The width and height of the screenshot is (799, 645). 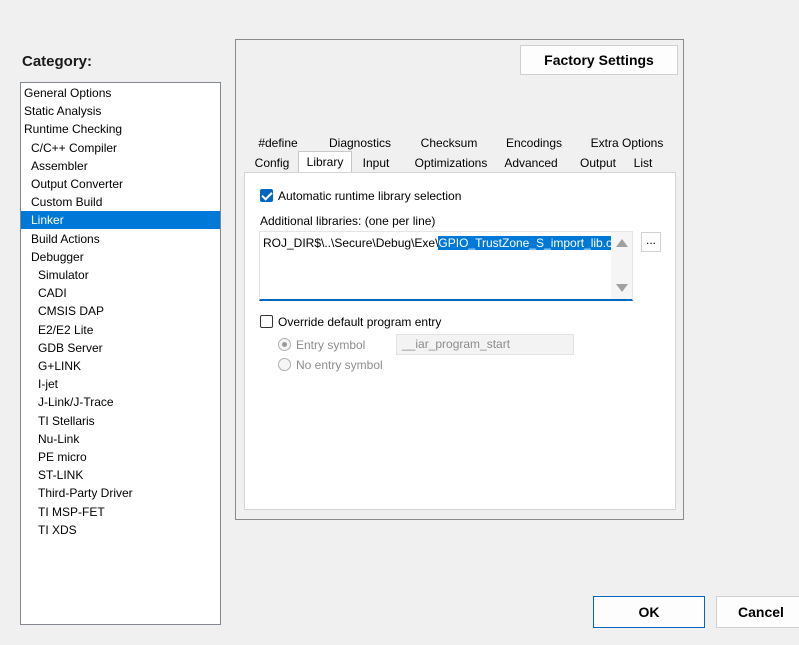 What do you see at coordinates (266, 321) in the screenshot?
I see `override-entry-checkbox` at bounding box center [266, 321].